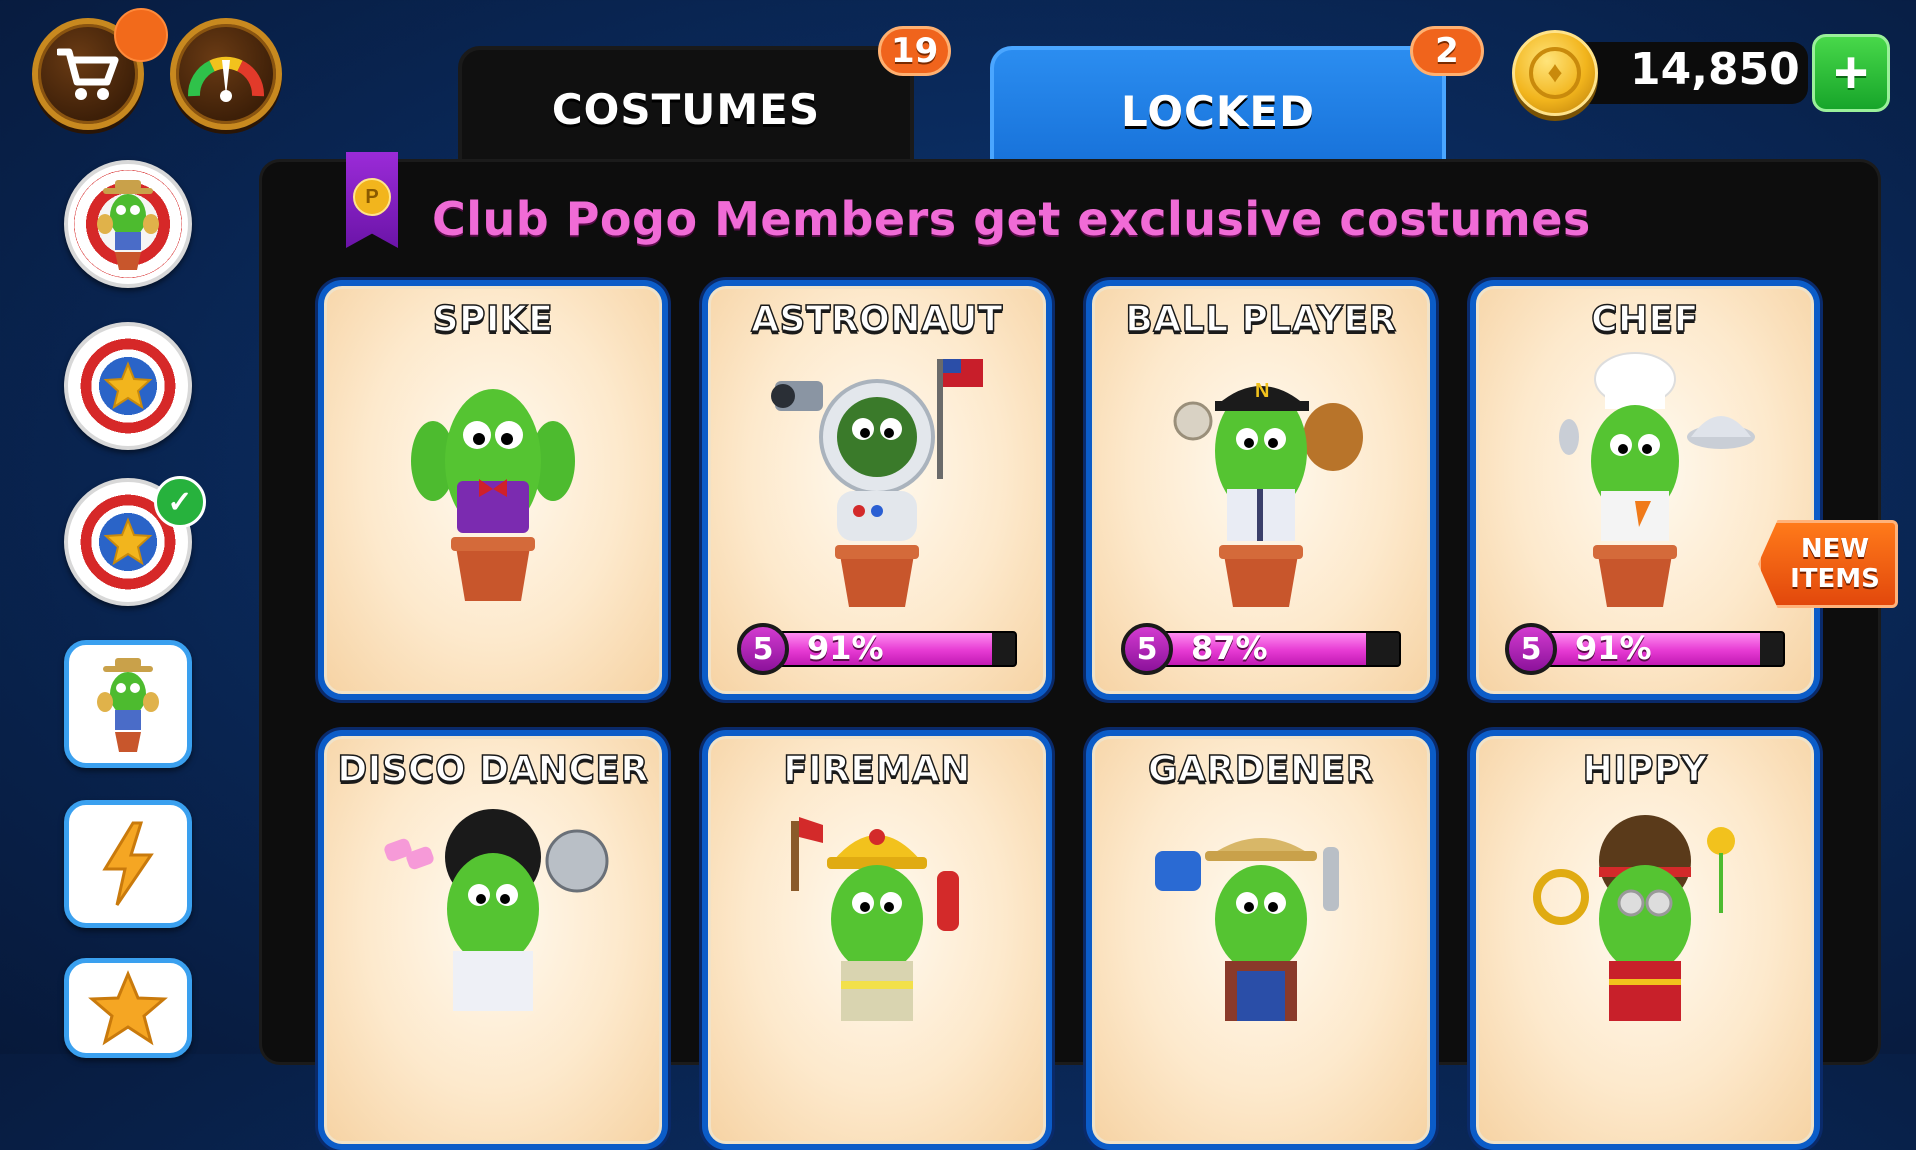 The height and width of the screenshot is (1150, 1916). I want to click on sidebar-item-lightning-calendar, so click(128, 864).